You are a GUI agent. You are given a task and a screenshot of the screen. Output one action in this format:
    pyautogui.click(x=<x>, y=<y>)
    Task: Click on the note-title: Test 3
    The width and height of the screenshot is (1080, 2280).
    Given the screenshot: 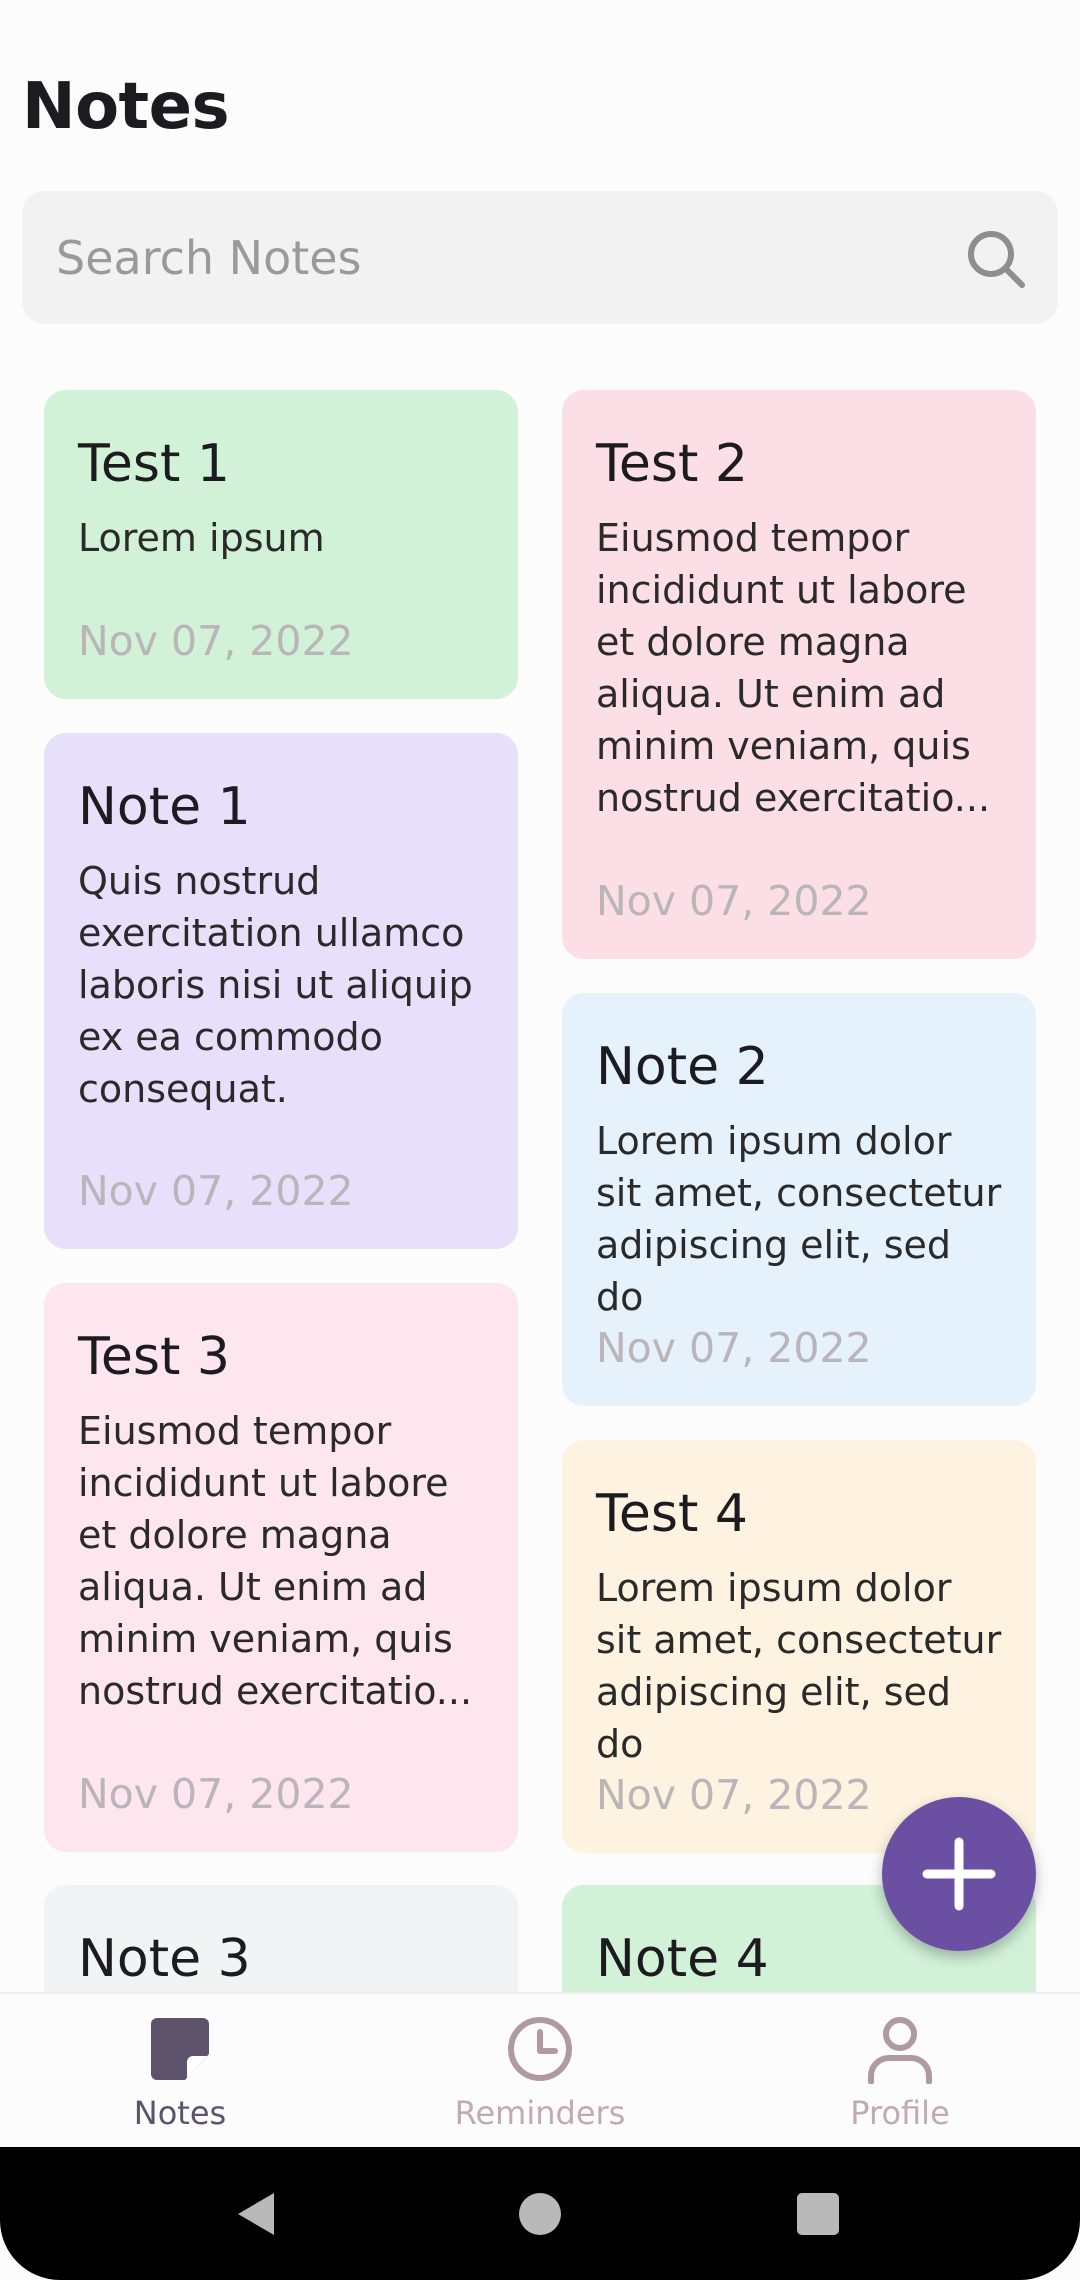 What is the action you would take?
    pyautogui.click(x=154, y=1357)
    